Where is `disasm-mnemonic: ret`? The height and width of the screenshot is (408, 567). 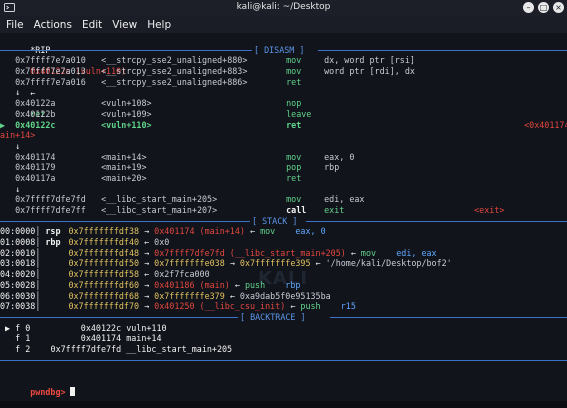
disasm-mnemonic: ret is located at coordinates (294, 124).